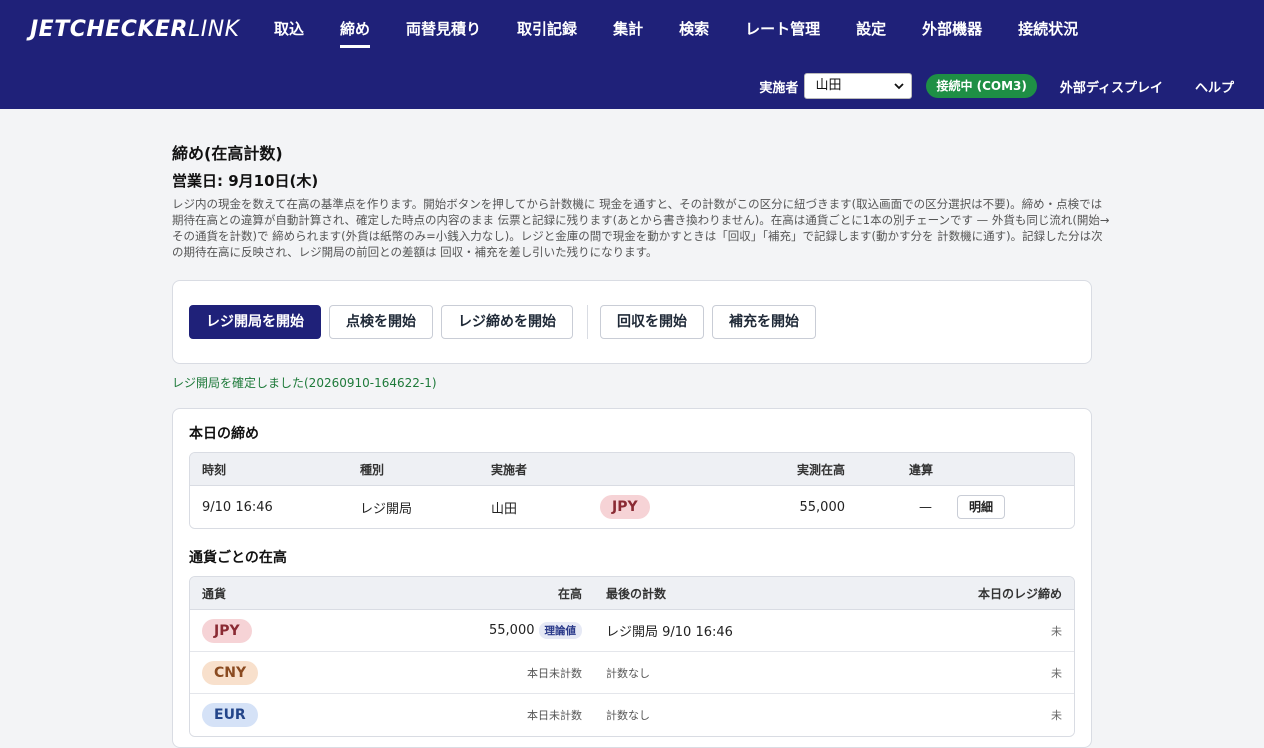 Image resolution: width=1264 pixels, height=748 pixels. Describe the element at coordinates (652, 322) in the screenshot. I see `collect-button: 回収を開始` at that location.